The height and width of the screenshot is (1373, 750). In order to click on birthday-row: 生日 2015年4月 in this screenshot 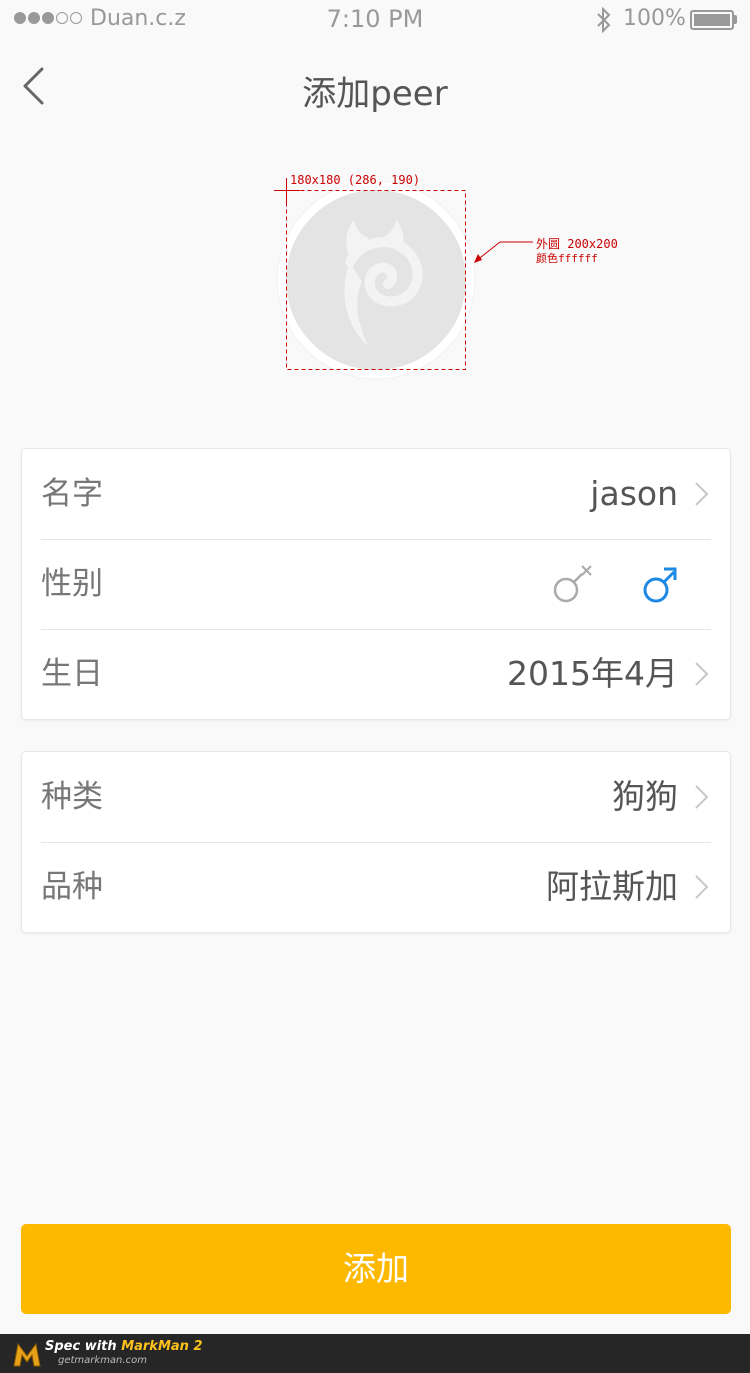, I will do `click(376, 674)`.